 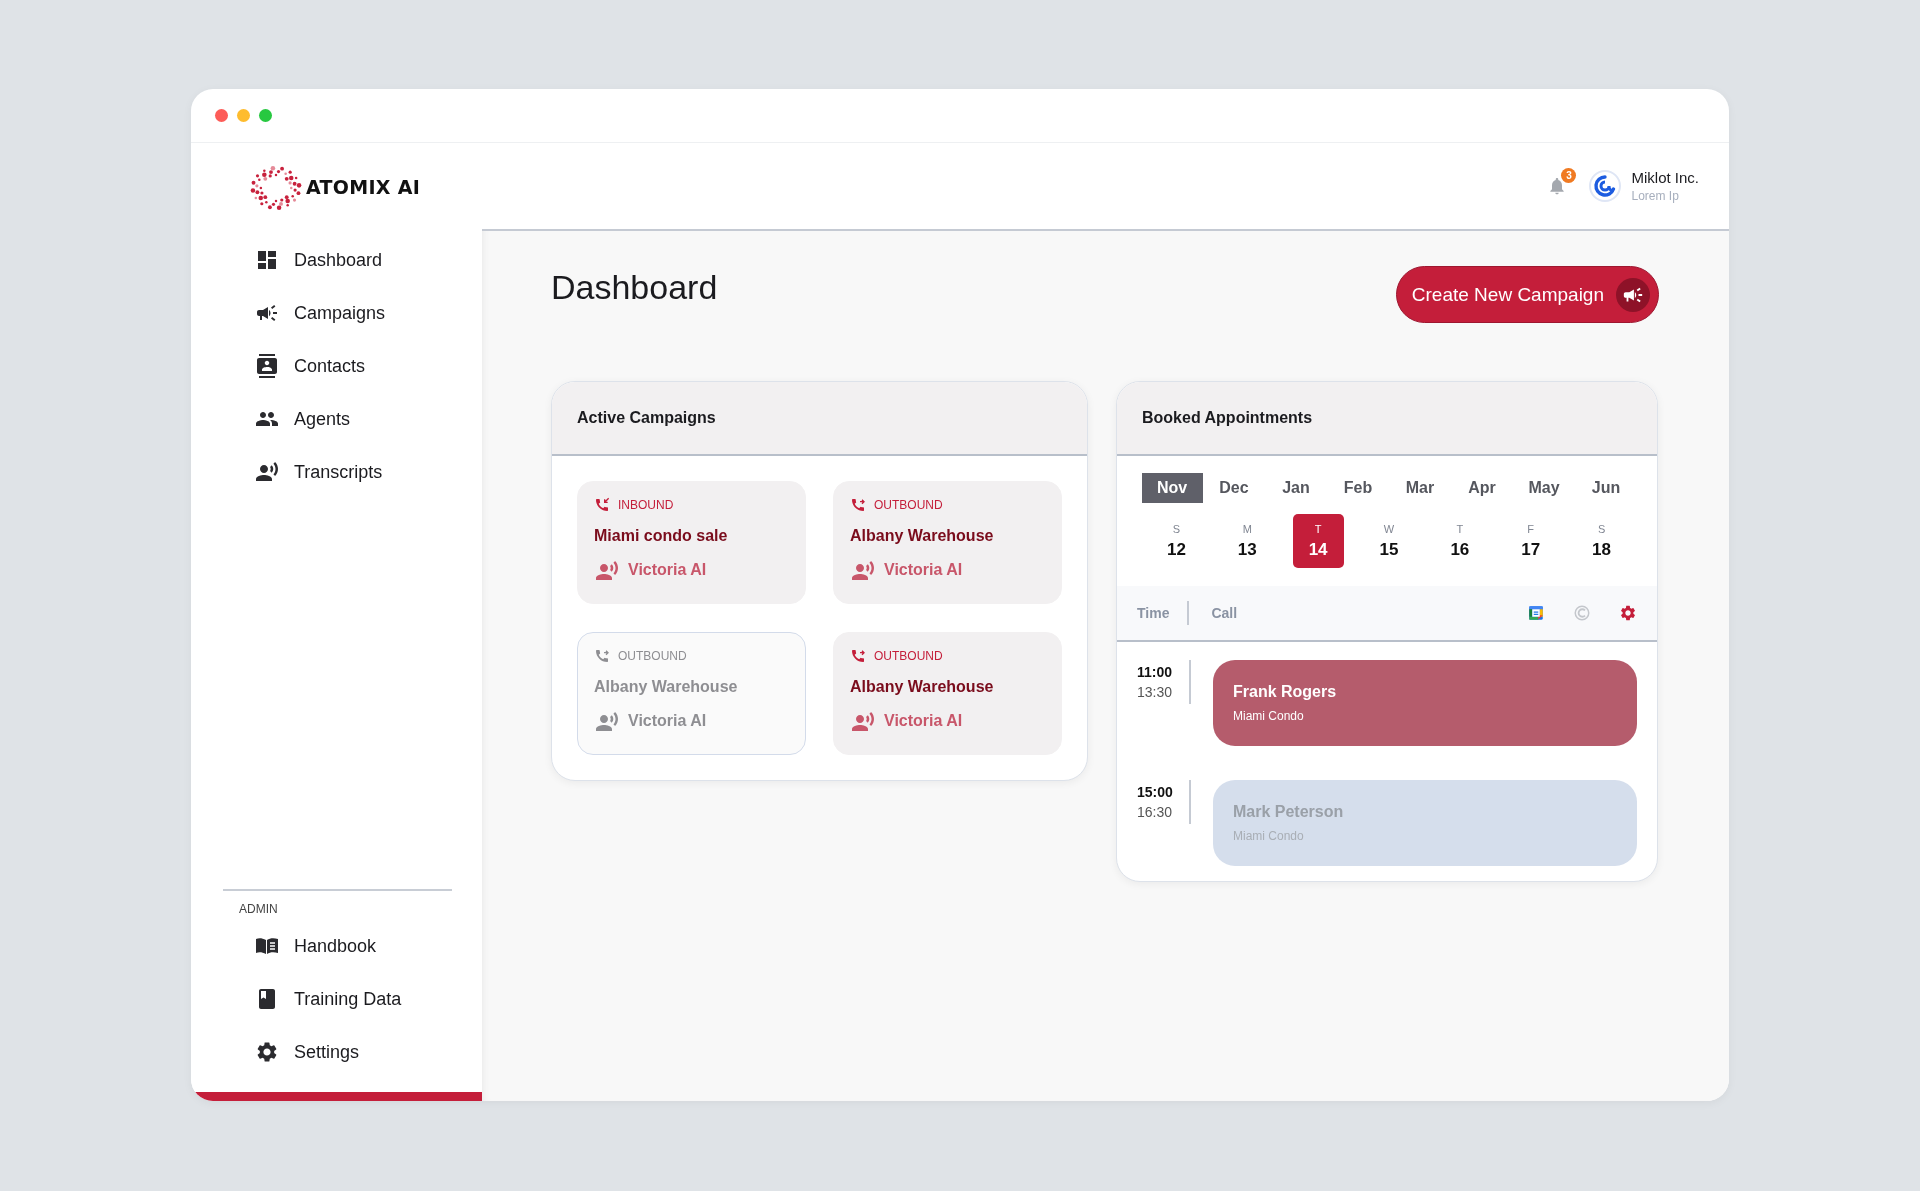 I want to click on month-tab: Jun, so click(x=1606, y=488).